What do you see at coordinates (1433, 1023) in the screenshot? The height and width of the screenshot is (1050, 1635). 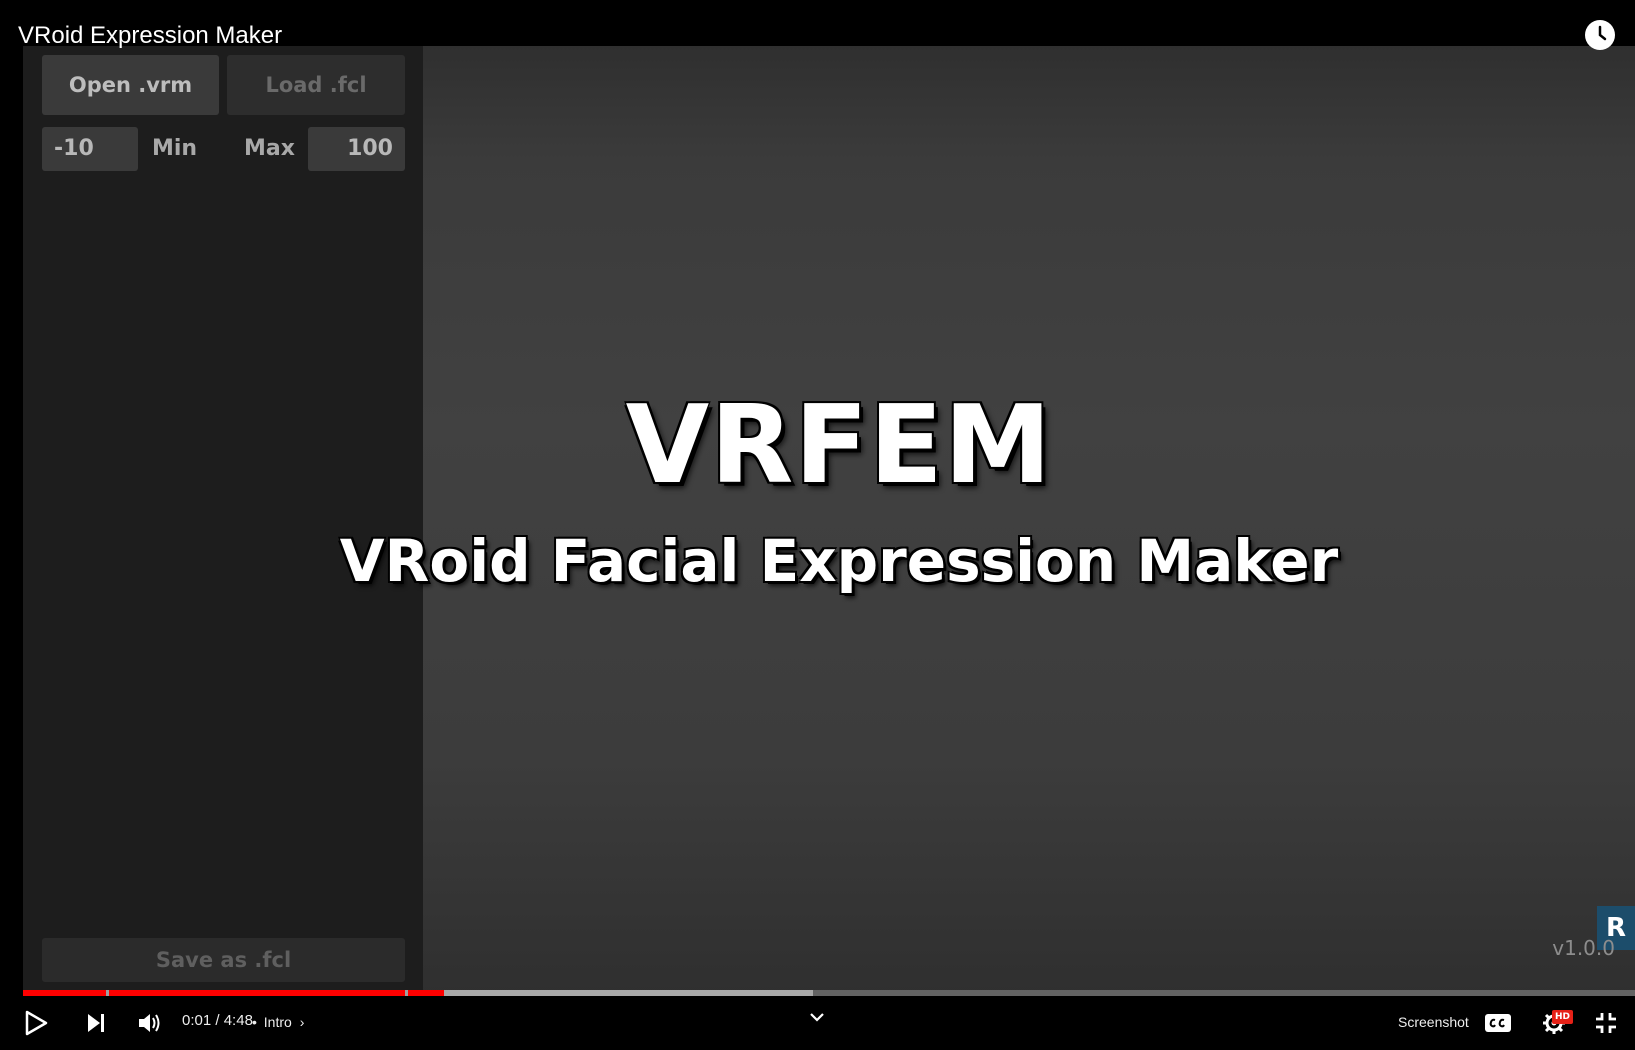 I see `screenshot-button: Screenshot` at bounding box center [1433, 1023].